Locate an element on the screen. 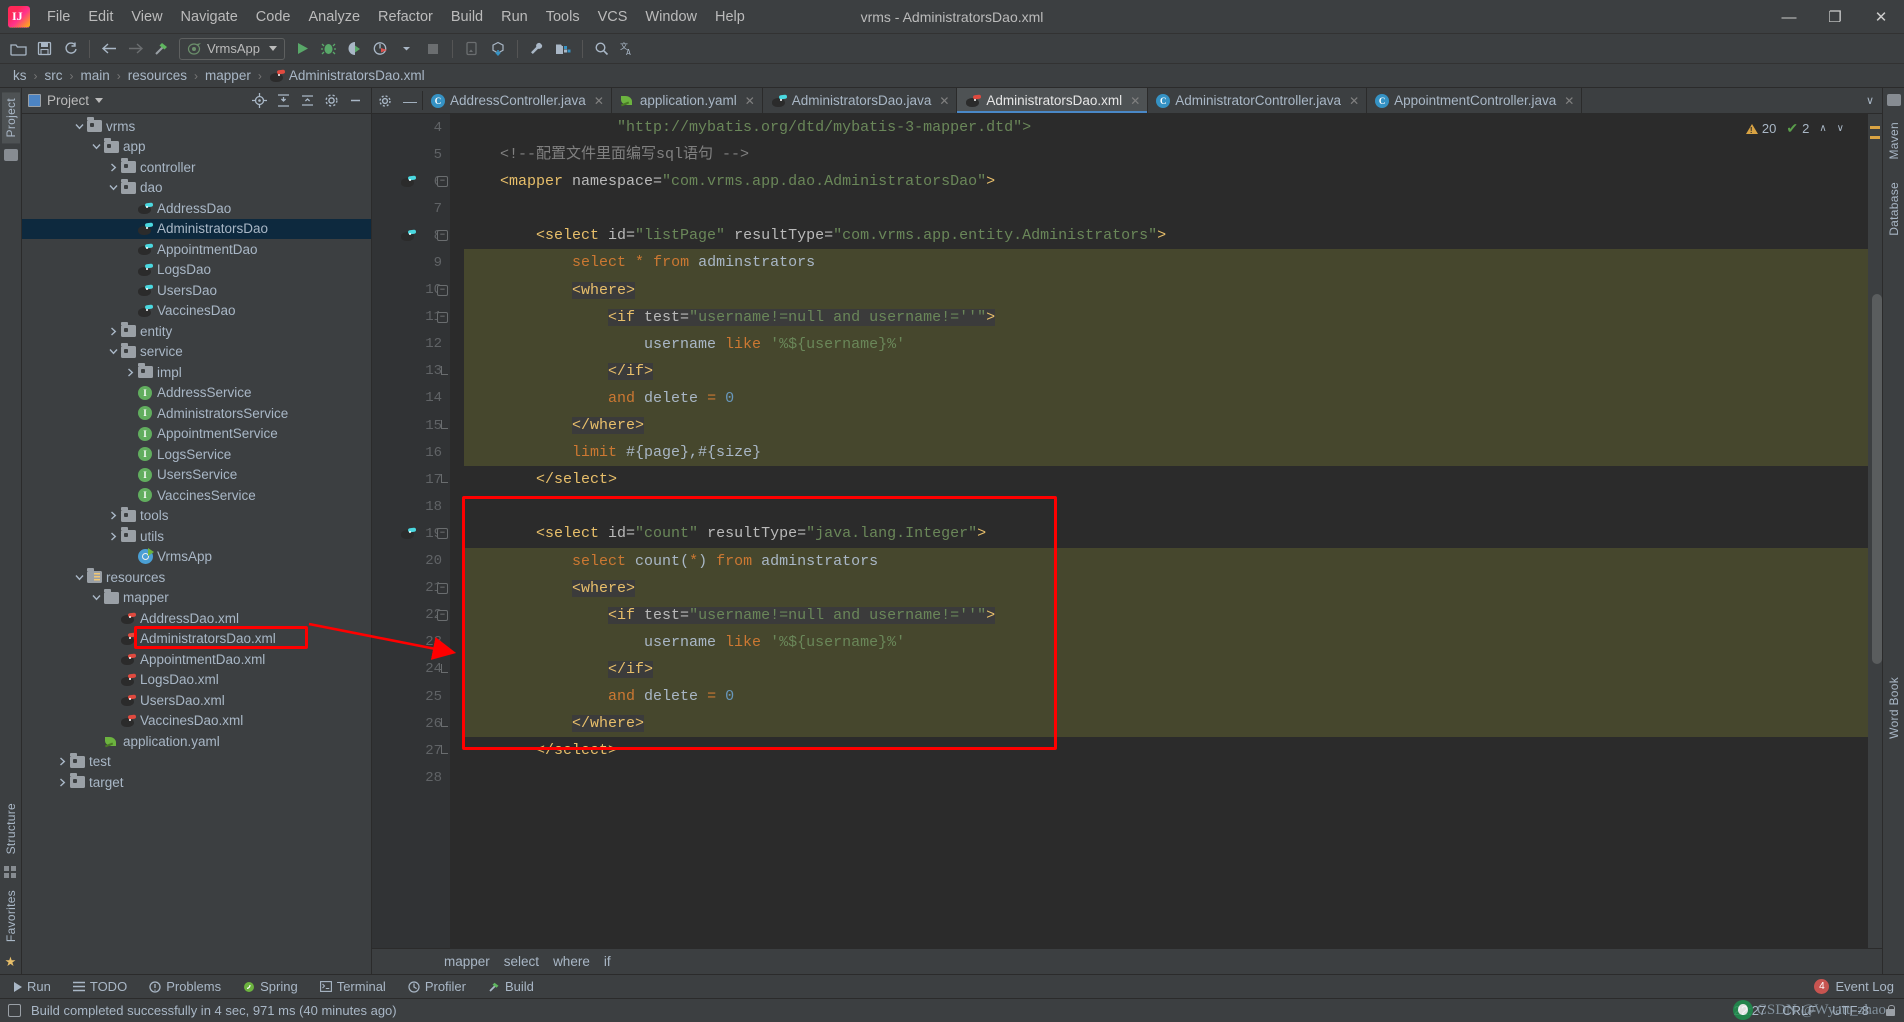 The image size is (1904, 1022). editor-crumb-select: select is located at coordinates (521, 961).